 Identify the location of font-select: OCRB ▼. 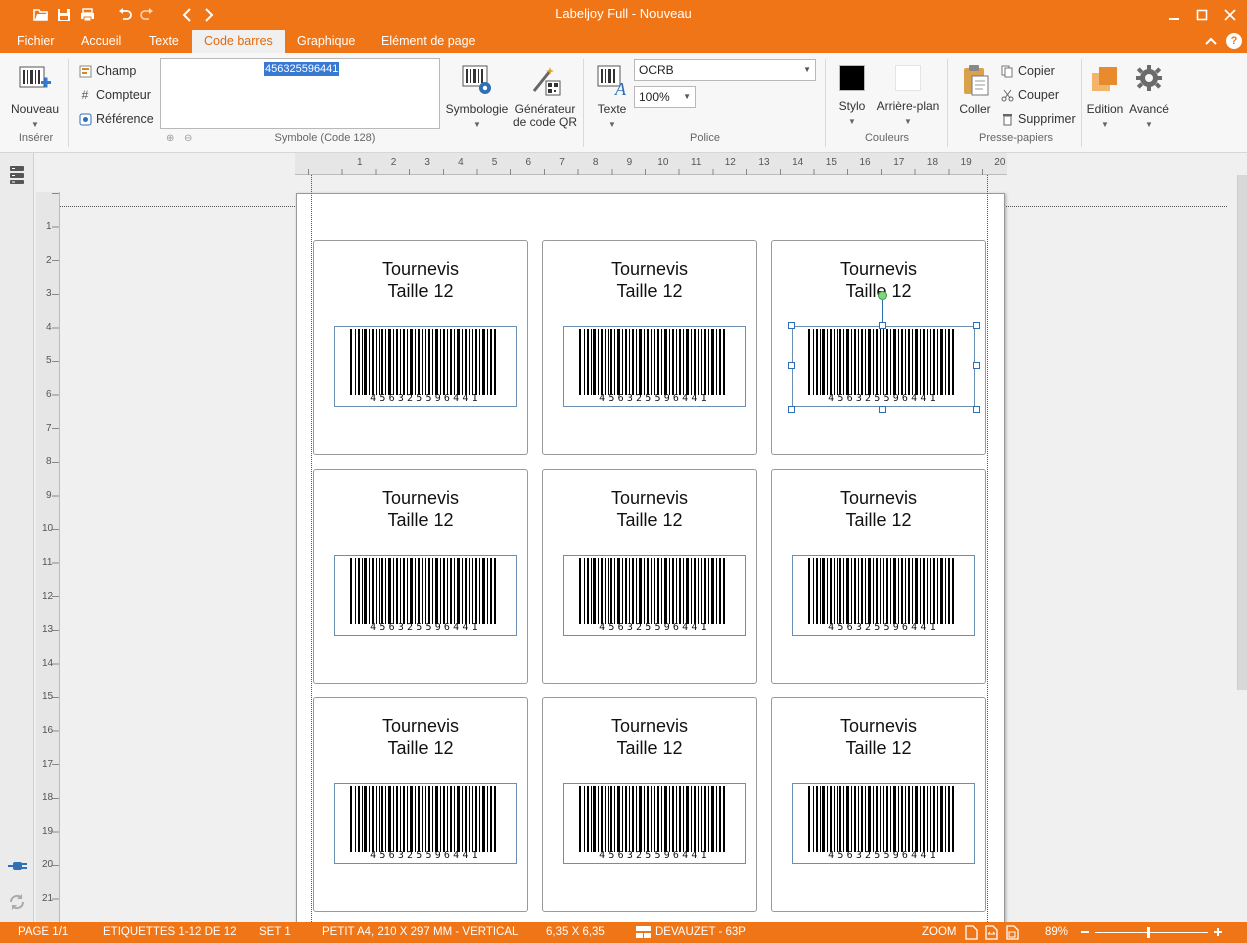
(725, 70).